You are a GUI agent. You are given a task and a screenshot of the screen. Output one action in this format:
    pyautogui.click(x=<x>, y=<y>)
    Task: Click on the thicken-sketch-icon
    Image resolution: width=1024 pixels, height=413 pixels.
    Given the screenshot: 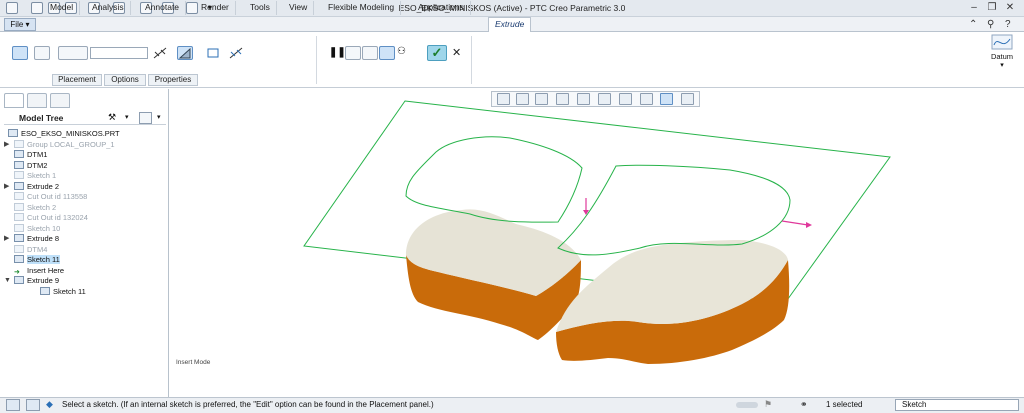 What is the action you would take?
    pyautogui.click(x=214, y=53)
    